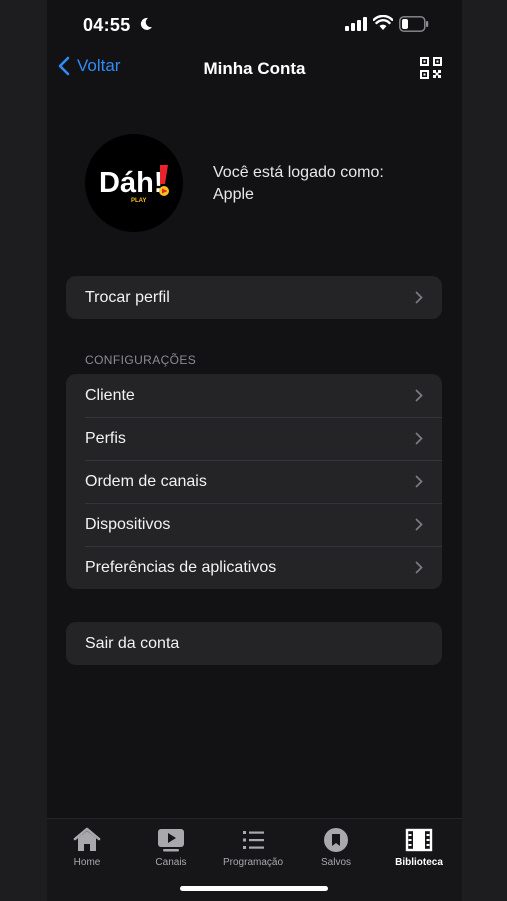  I want to click on switch-profile-label: Trocar perfil, so click(127, 297).